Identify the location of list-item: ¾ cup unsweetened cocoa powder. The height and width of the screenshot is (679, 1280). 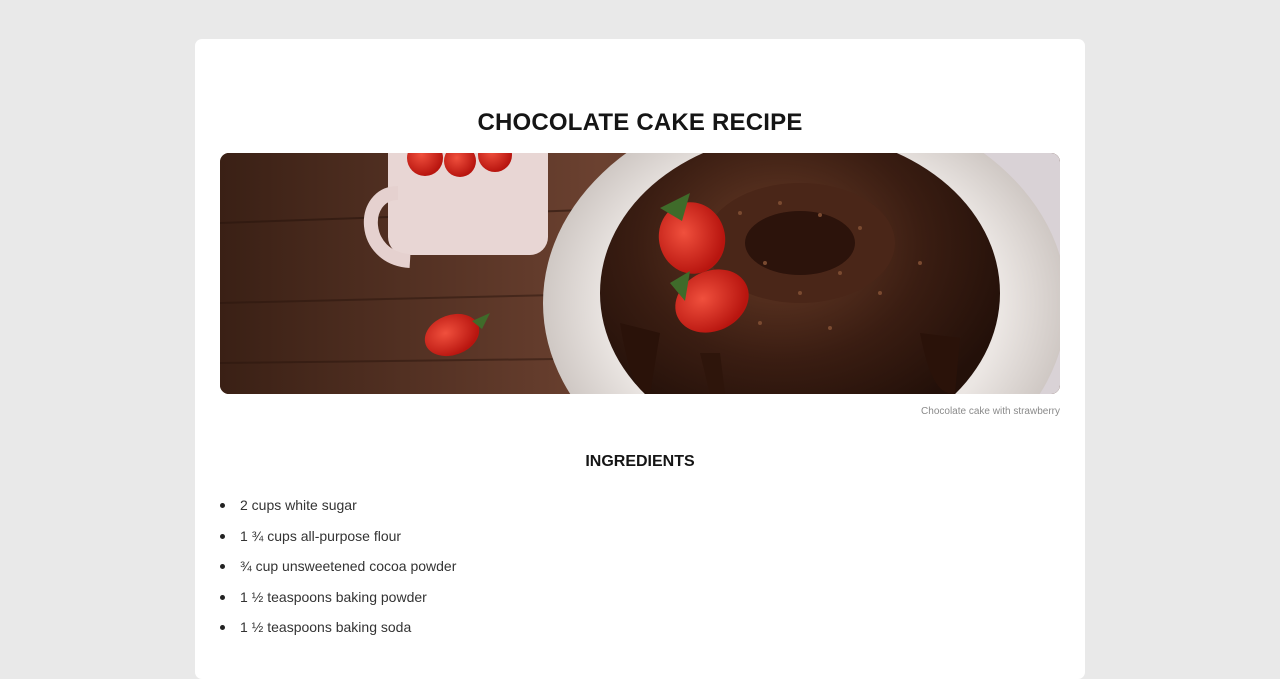
(338, 570).